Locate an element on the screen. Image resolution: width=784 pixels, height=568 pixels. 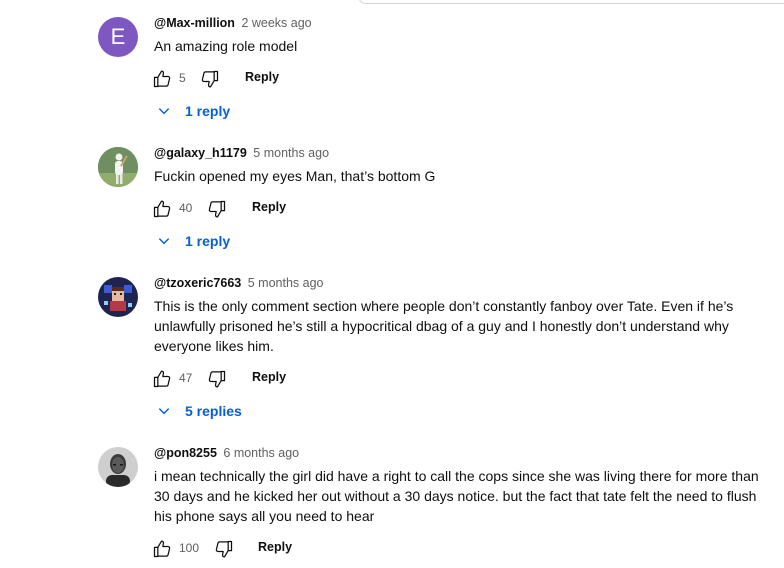
portrait-avatar-icon is located at coordinates (118, 467).